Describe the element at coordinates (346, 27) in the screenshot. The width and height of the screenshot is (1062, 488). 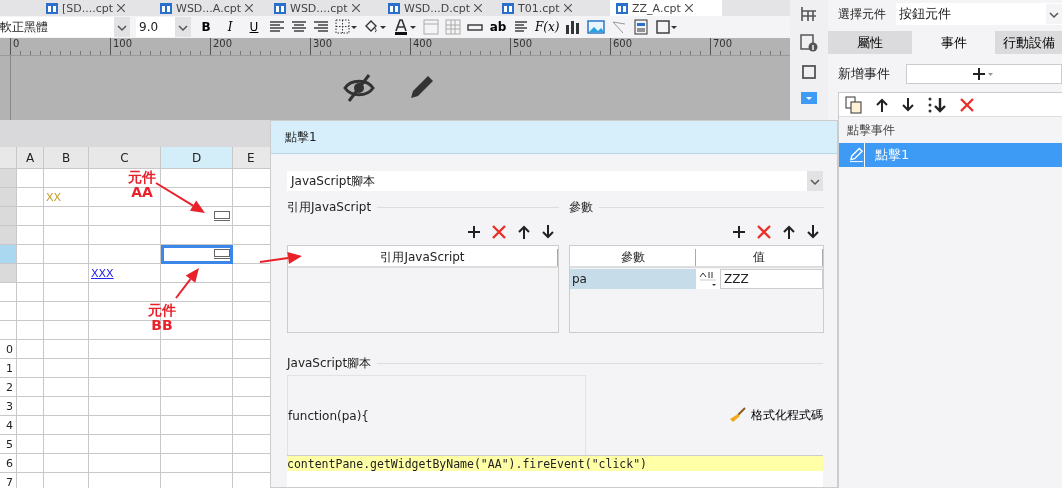
I see `border-icon` at that location.